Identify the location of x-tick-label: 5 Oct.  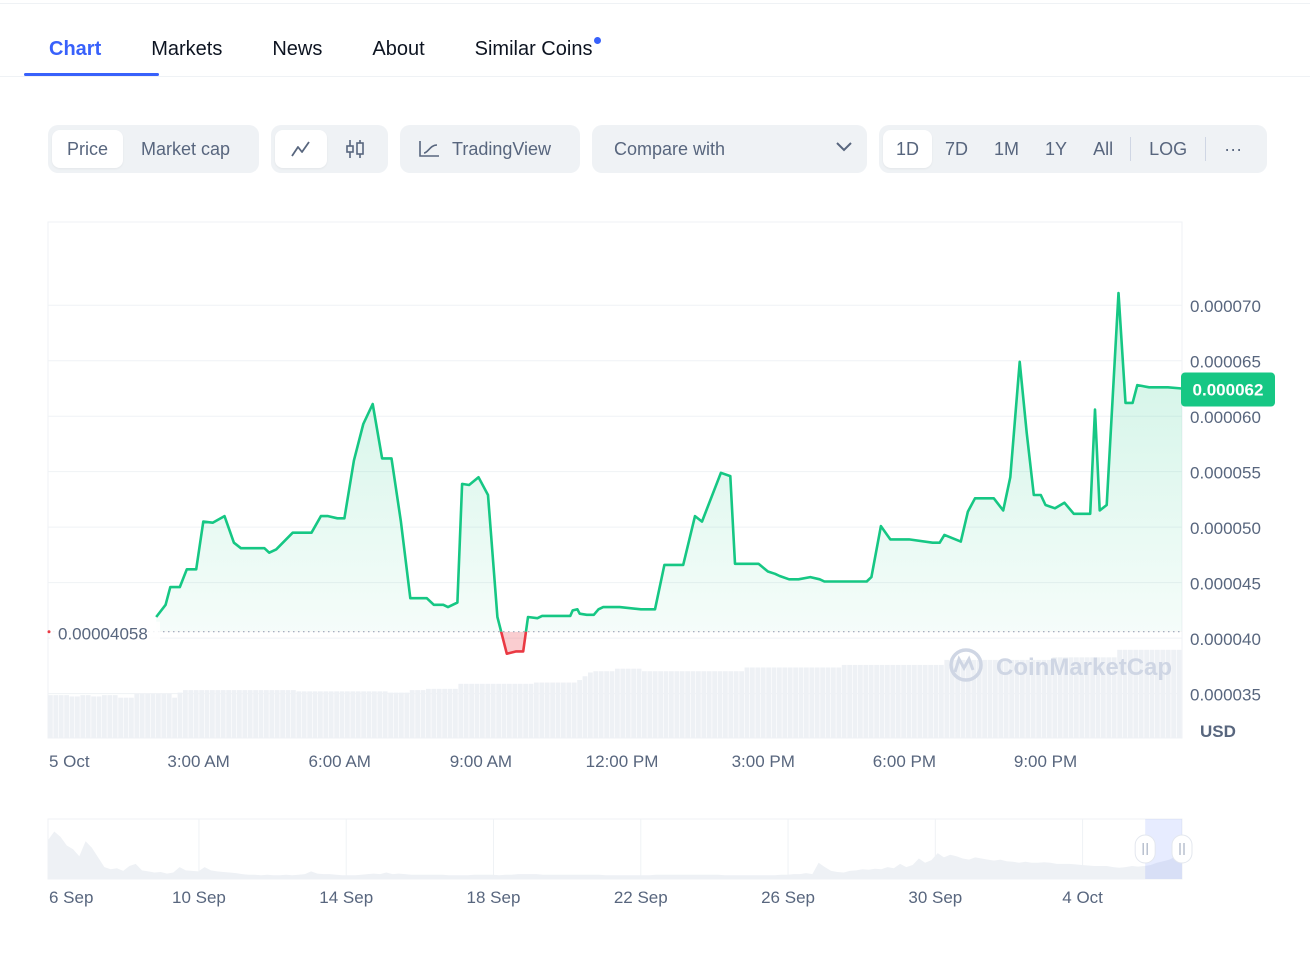
(69, 761).